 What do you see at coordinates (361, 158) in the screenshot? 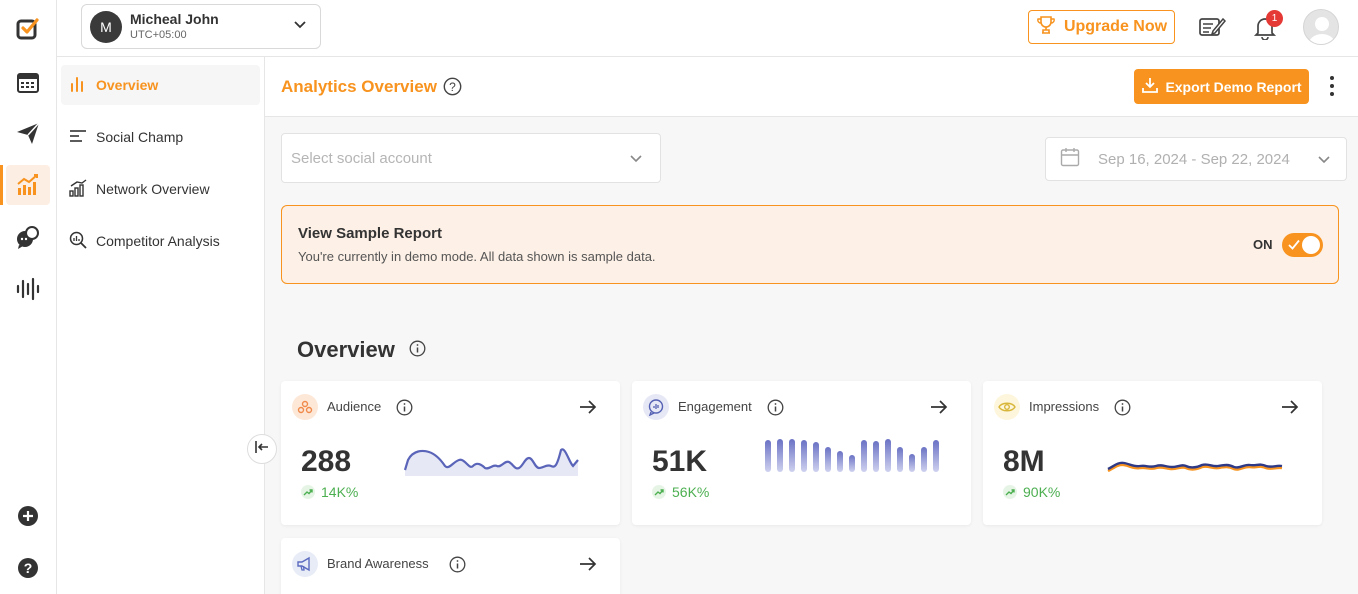
I see `select-placeholder: Select social account` at bounding box center [361, 158].